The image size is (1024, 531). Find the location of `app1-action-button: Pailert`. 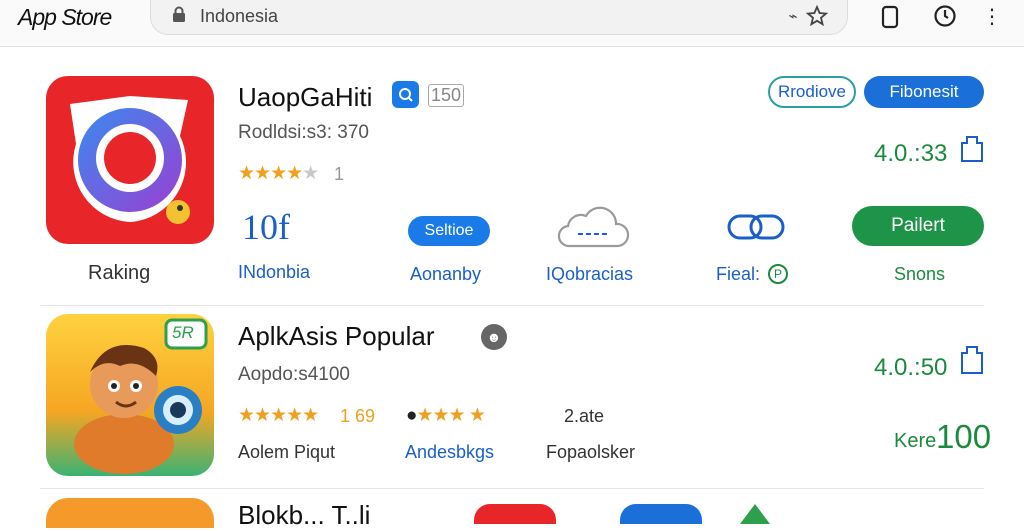

app1-action-button: Pailert is located at coordinates (918, 226).